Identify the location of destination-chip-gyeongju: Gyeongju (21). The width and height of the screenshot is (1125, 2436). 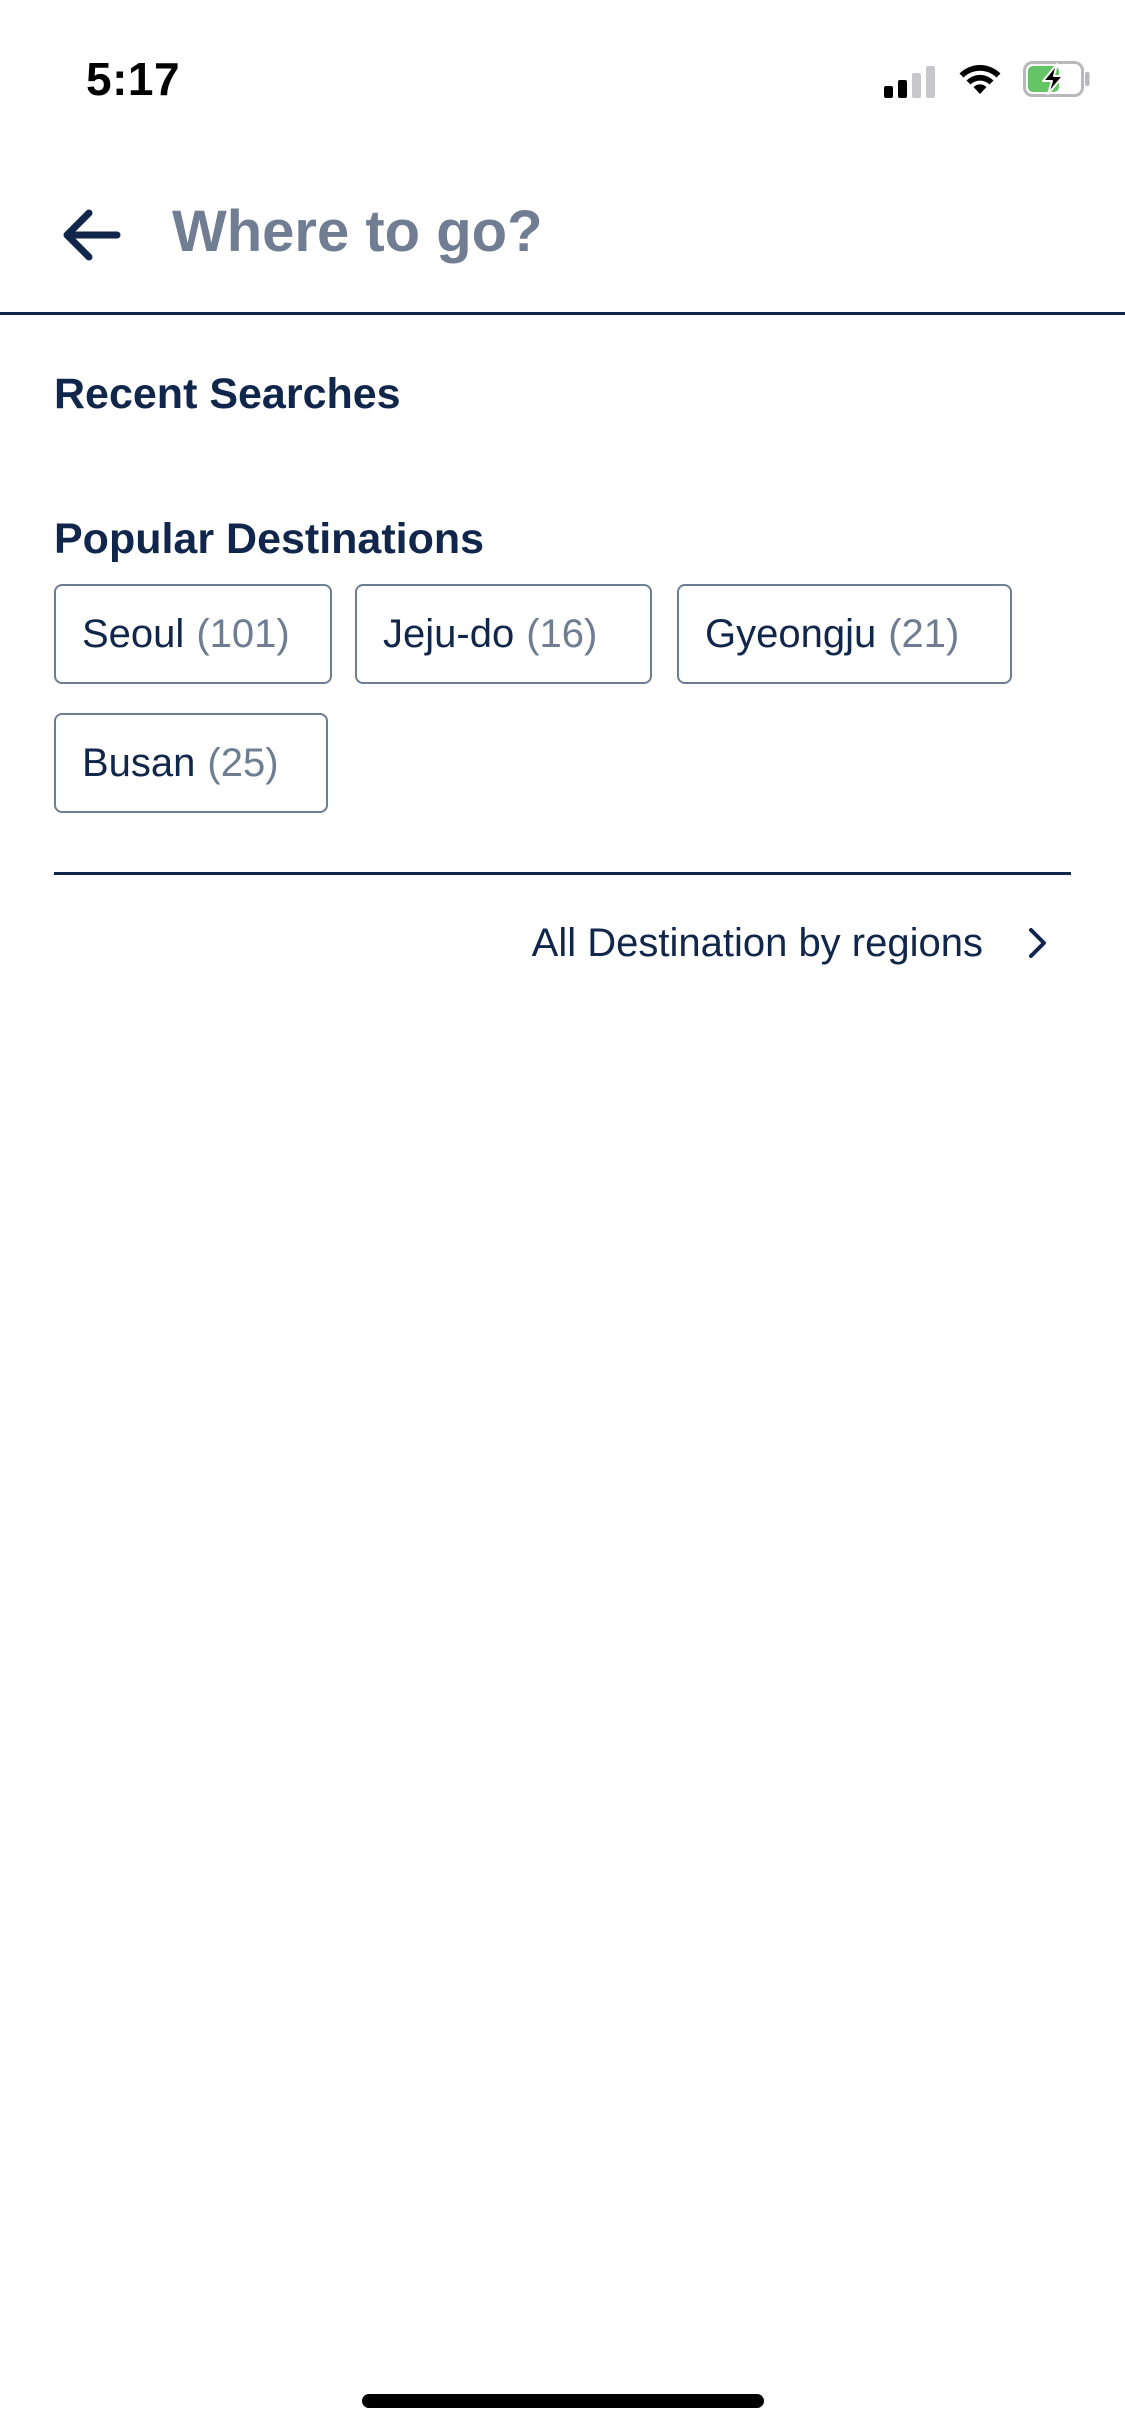
(844, 634).